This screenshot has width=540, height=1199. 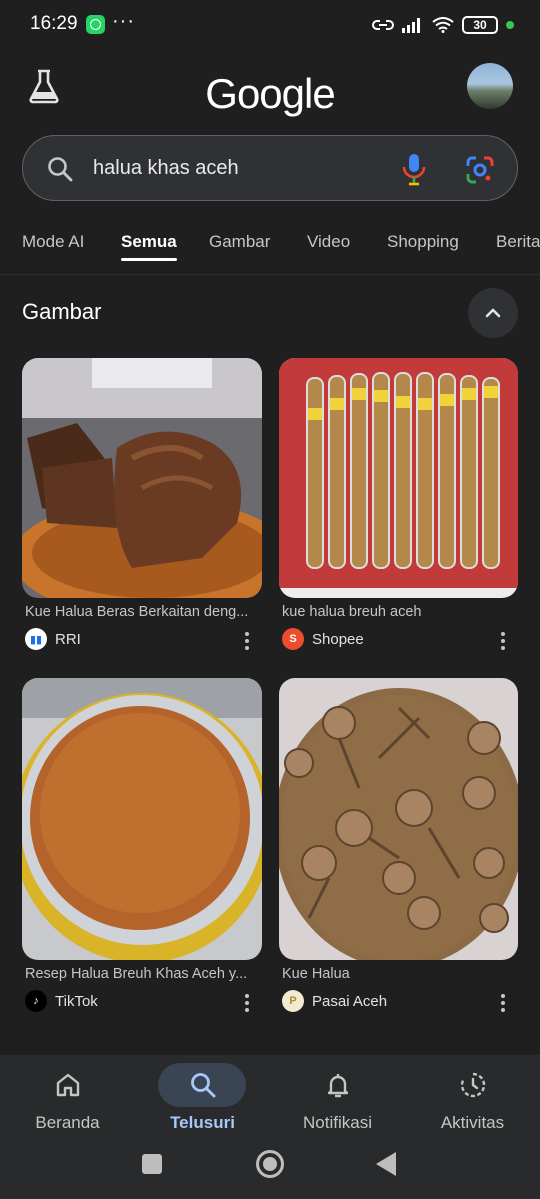 What do you see at coordinates (67, 1122) in the screenshot?
I see `nav-label: Beranda` at bounding box center [67, 1122].